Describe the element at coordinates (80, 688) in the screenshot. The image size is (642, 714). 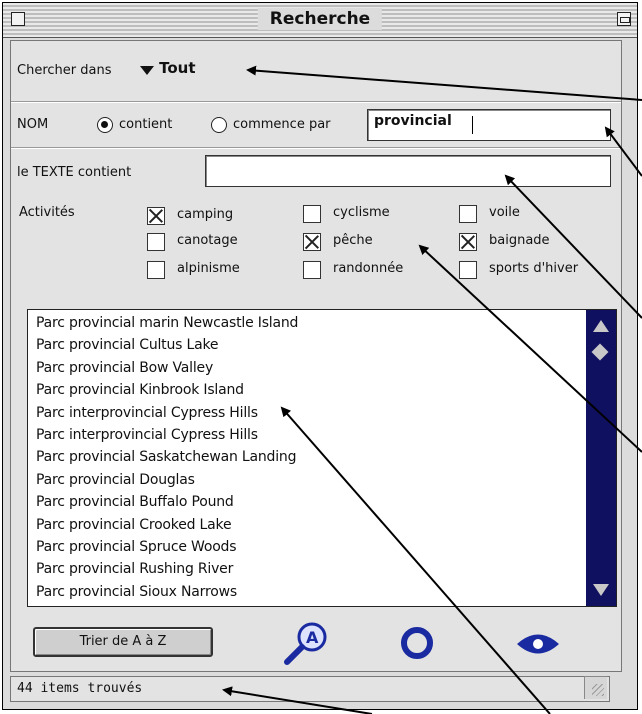
I see `status-text: 44 items trouvés` at that location.